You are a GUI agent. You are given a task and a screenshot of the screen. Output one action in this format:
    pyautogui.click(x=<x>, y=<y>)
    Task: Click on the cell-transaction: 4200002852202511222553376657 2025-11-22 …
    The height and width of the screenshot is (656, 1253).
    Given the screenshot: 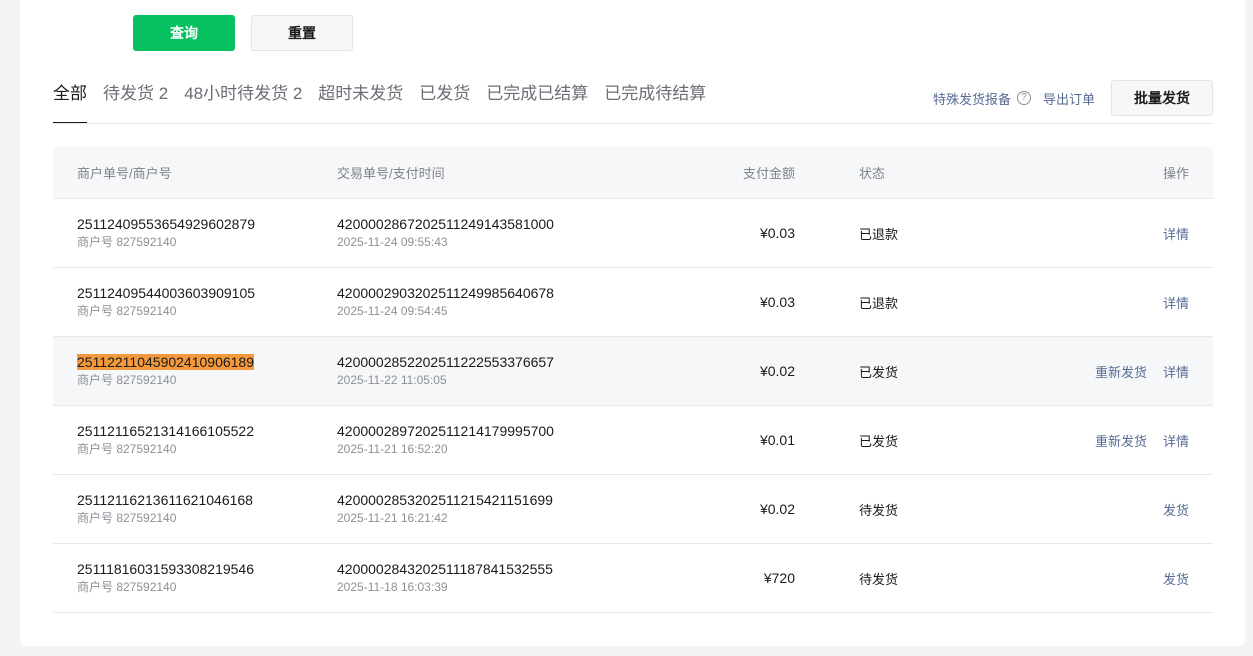 What is the action you would take?
    pyautogui.click(x=473, y=371)
    